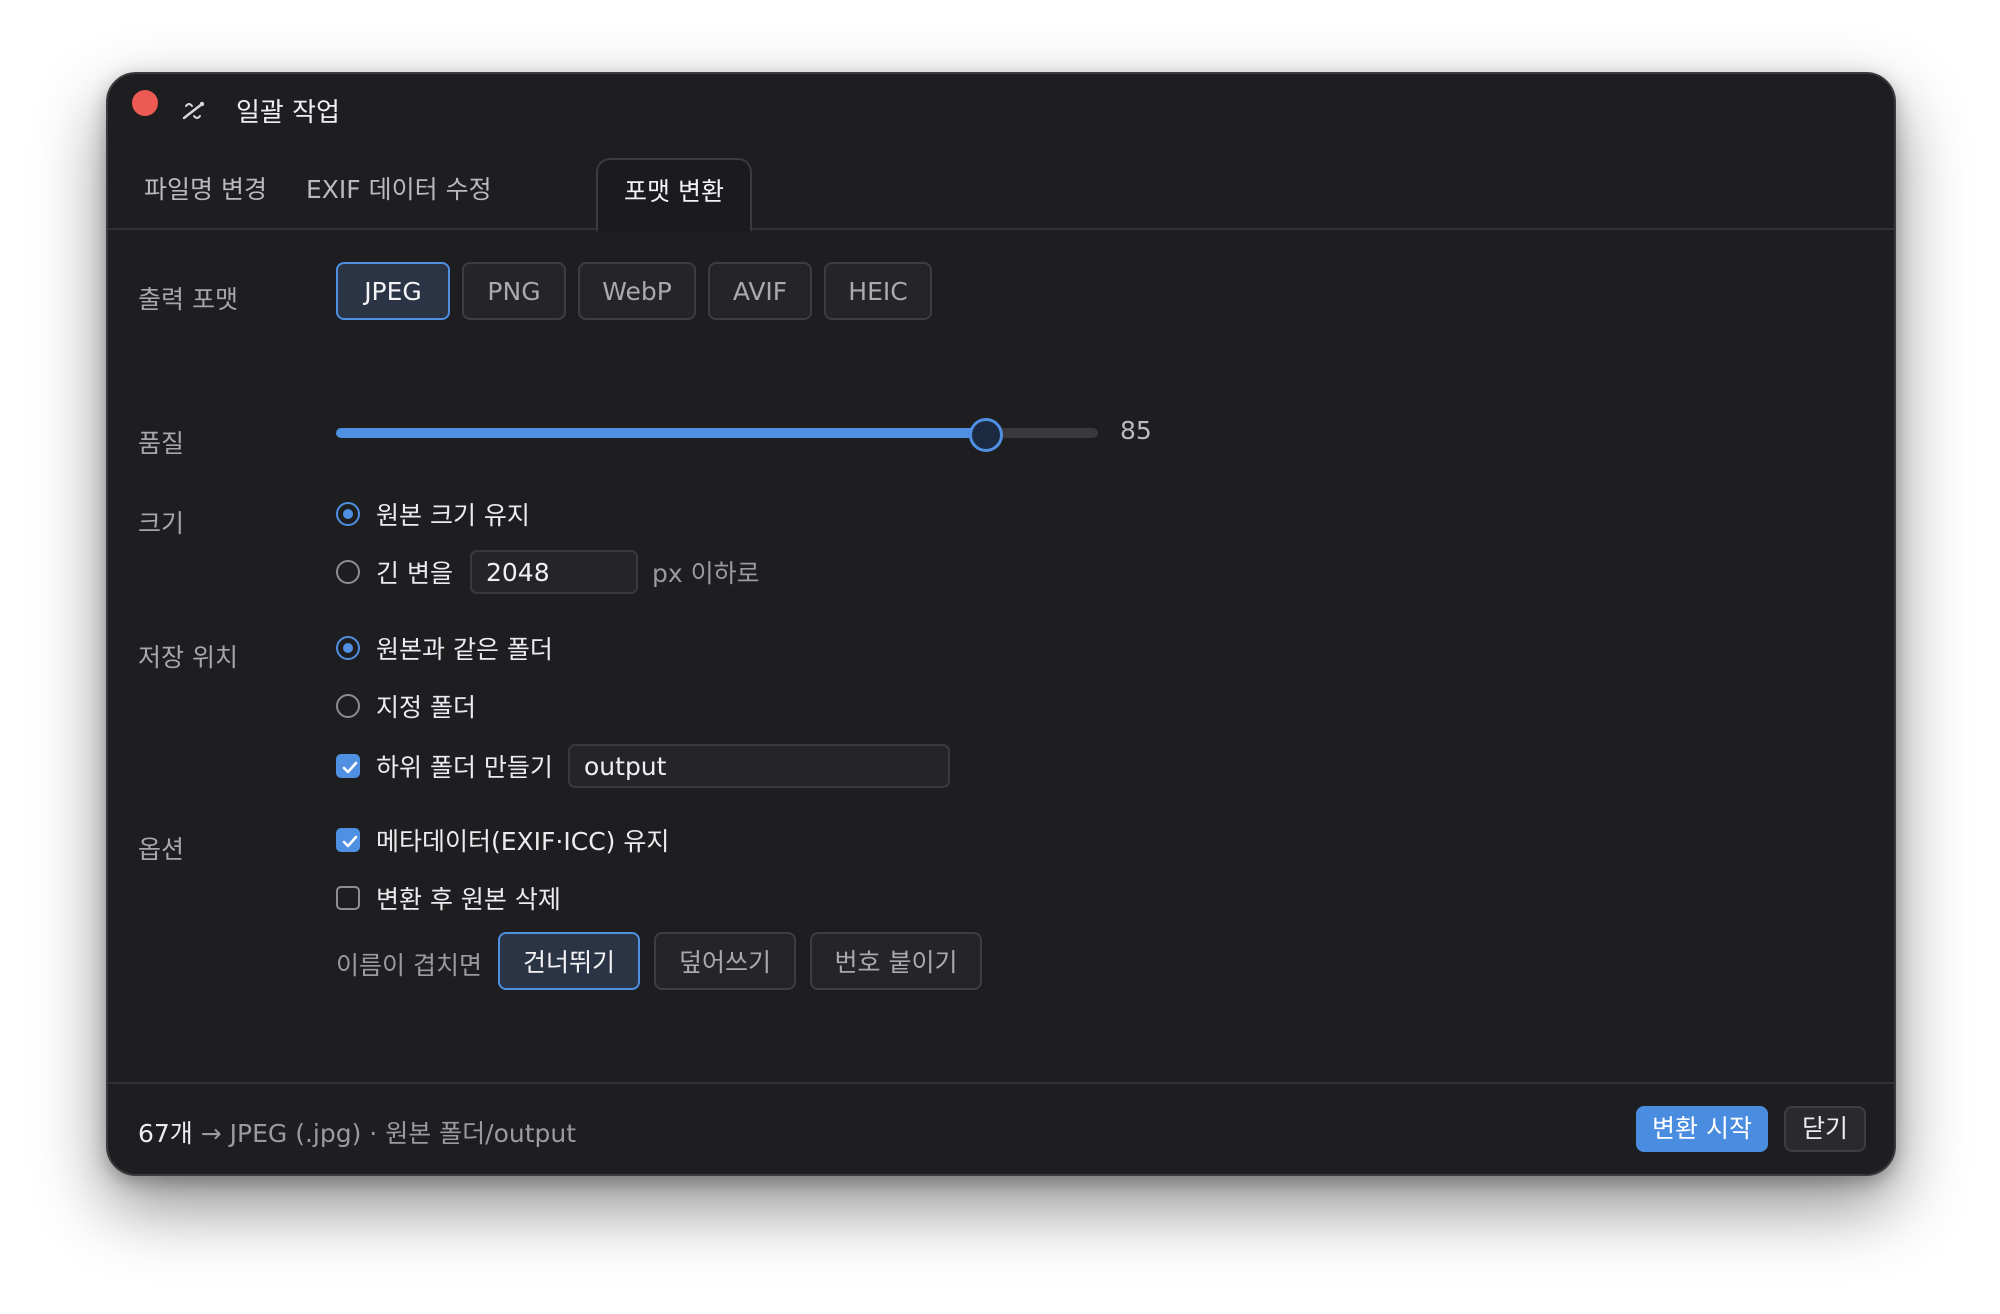 The width and height of the screenshot is (2000, 1314). I want to click on quality-value: 85, so click(1136, 430).